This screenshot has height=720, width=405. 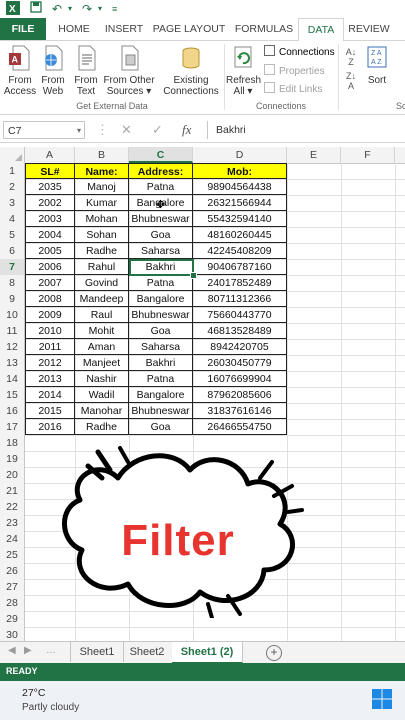 I want to click on from-web-button: From Web, so click(x=53, y=71).